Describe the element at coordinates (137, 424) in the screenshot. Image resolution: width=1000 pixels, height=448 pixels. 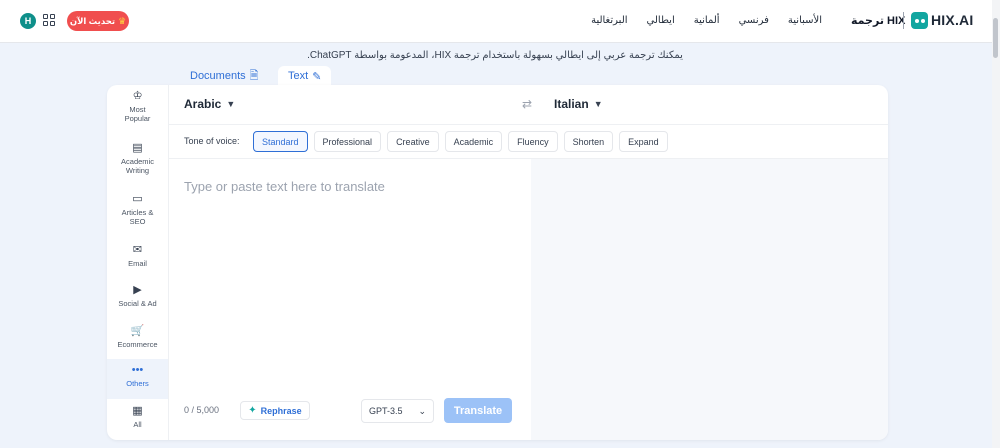
I see `sidebar-item-label: All` at that location.